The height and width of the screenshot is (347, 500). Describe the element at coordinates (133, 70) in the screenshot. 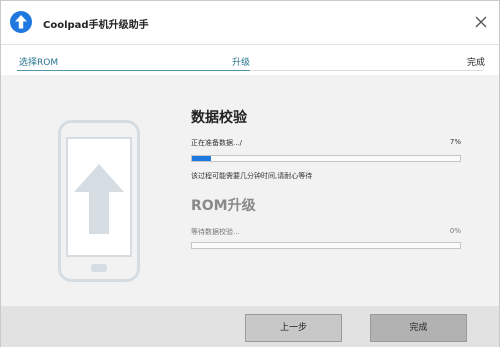

I see `step-progress-line` at that location.